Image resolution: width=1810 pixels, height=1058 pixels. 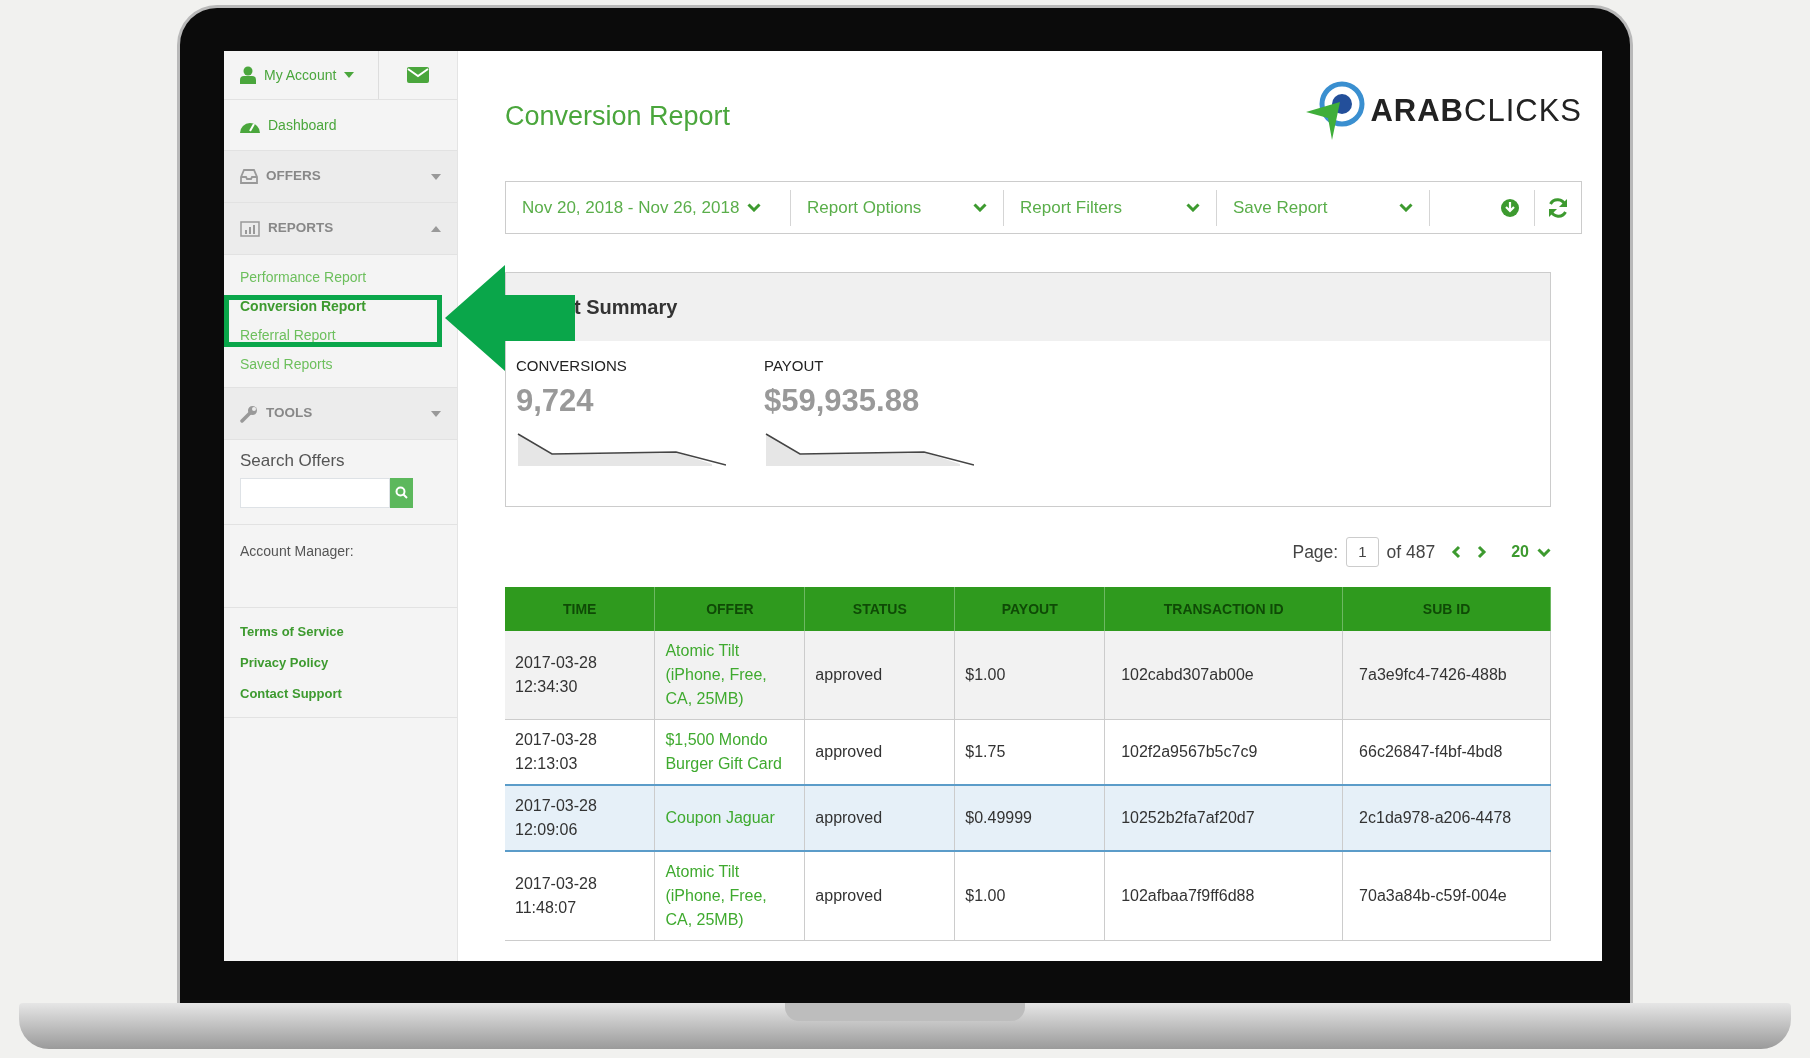 I want to click on footer-link: Contact Support, so click(x=340, y=693).